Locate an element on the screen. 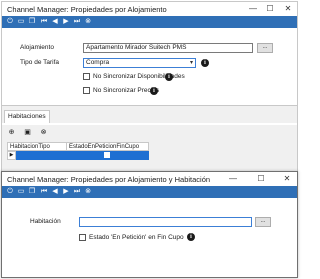  row-selector: ▶ is located at coordinates (11, 155).